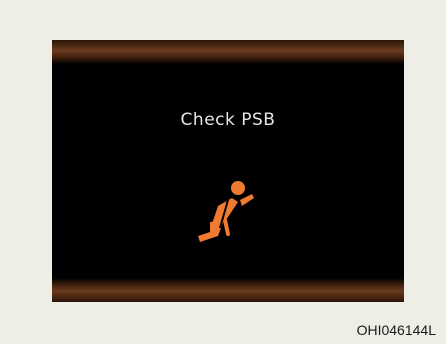  I want to click on display-top-band, so click(228, 52).